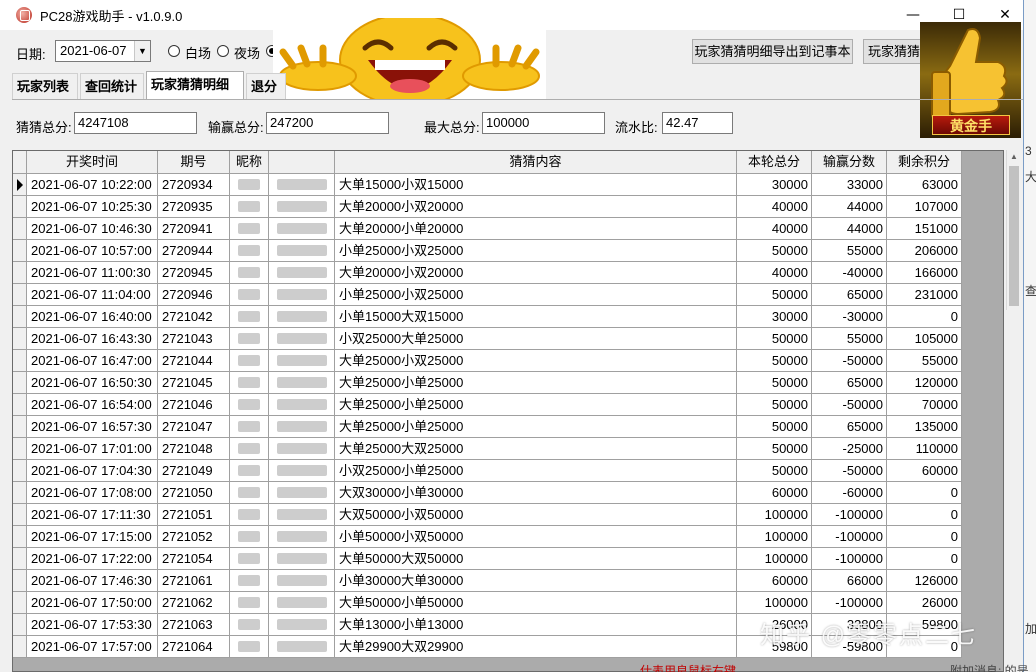  I want to click on export-guess-detail-button: 玩家猜猜明细导出到记事本, so click(772, 51).